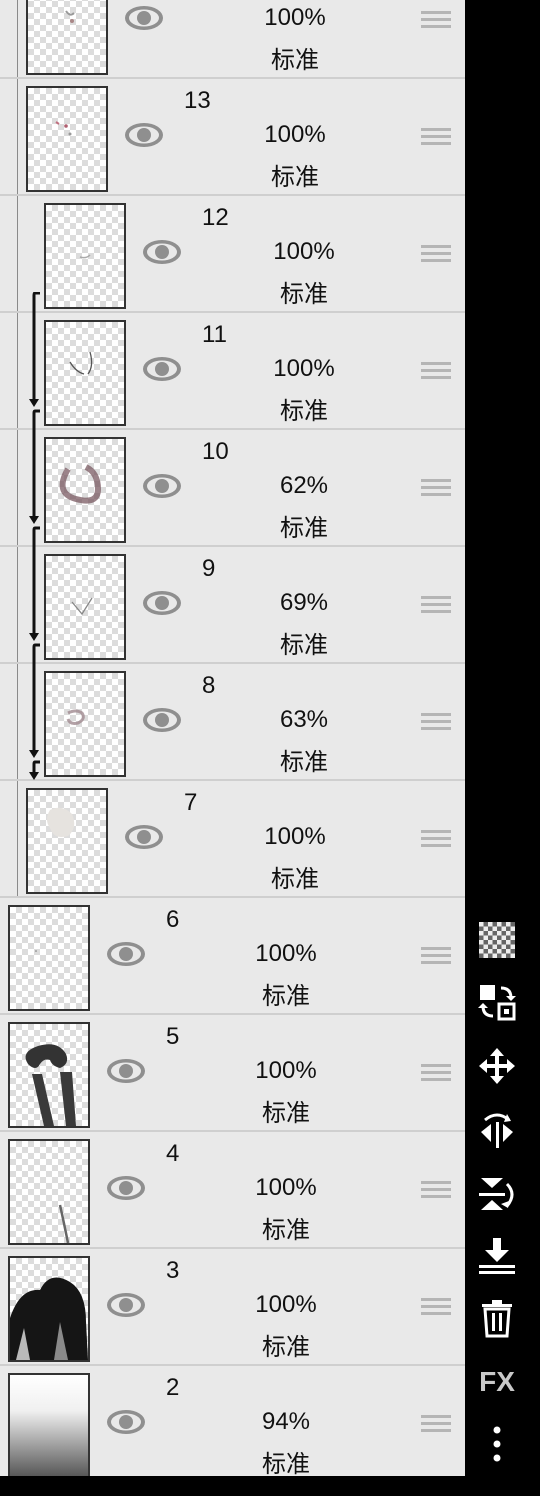  Describe the element at coordinates (197, 100) in the screenshot. I see `layer-number: 13` at that location.